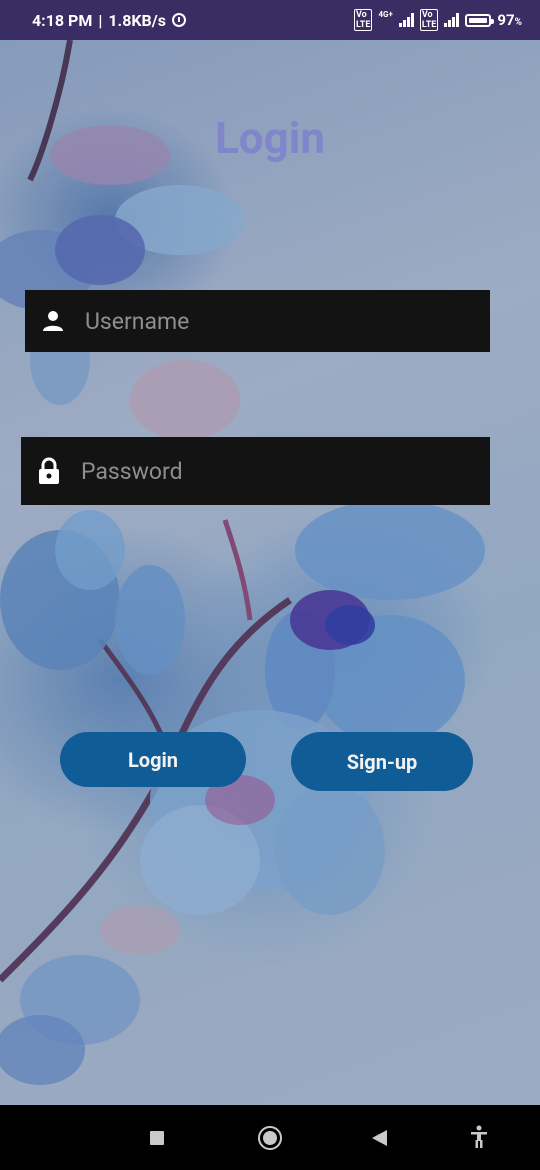 This screenshot has width=540, height=1170. What do you see at coordinates (62, 20) in the screenshot?
I see `status-time: 4:18 PM` at bounding box center [62, 20].